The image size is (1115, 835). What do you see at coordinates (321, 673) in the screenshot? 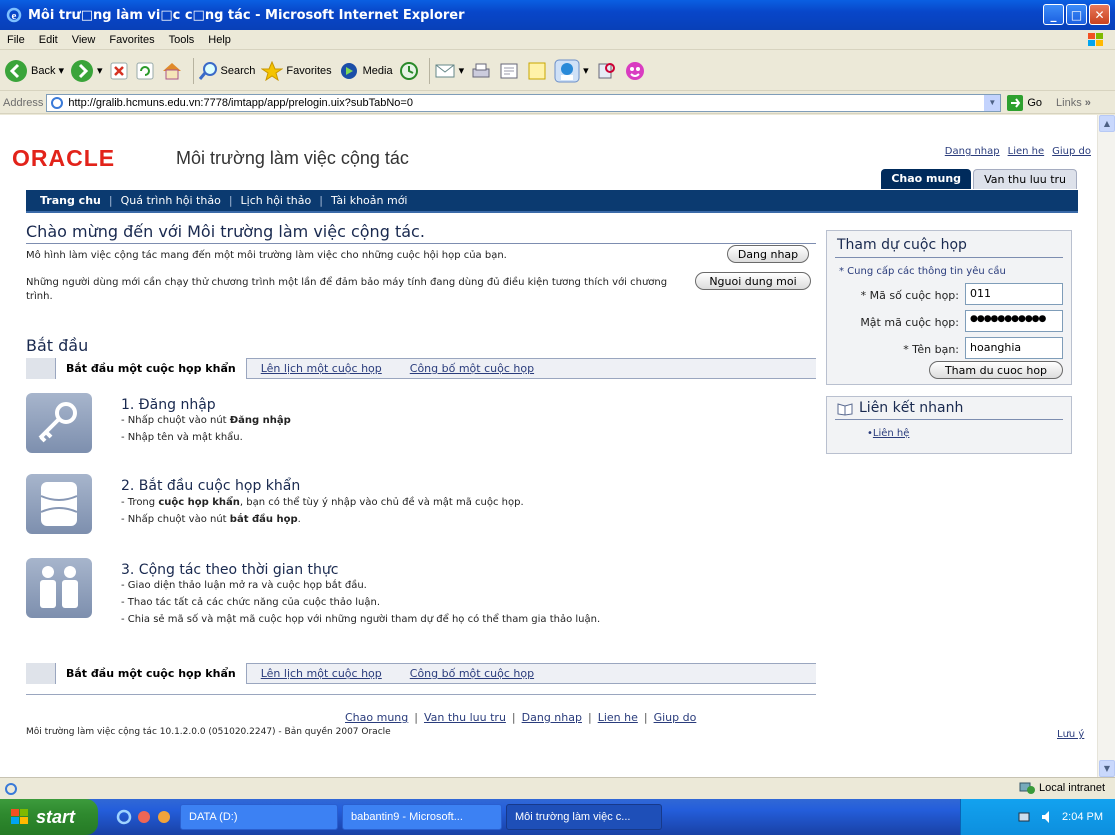
I see `tab-schedule-meeting-bottom: Lên lịch một cuộc họp` at bounding box center [321, 673].